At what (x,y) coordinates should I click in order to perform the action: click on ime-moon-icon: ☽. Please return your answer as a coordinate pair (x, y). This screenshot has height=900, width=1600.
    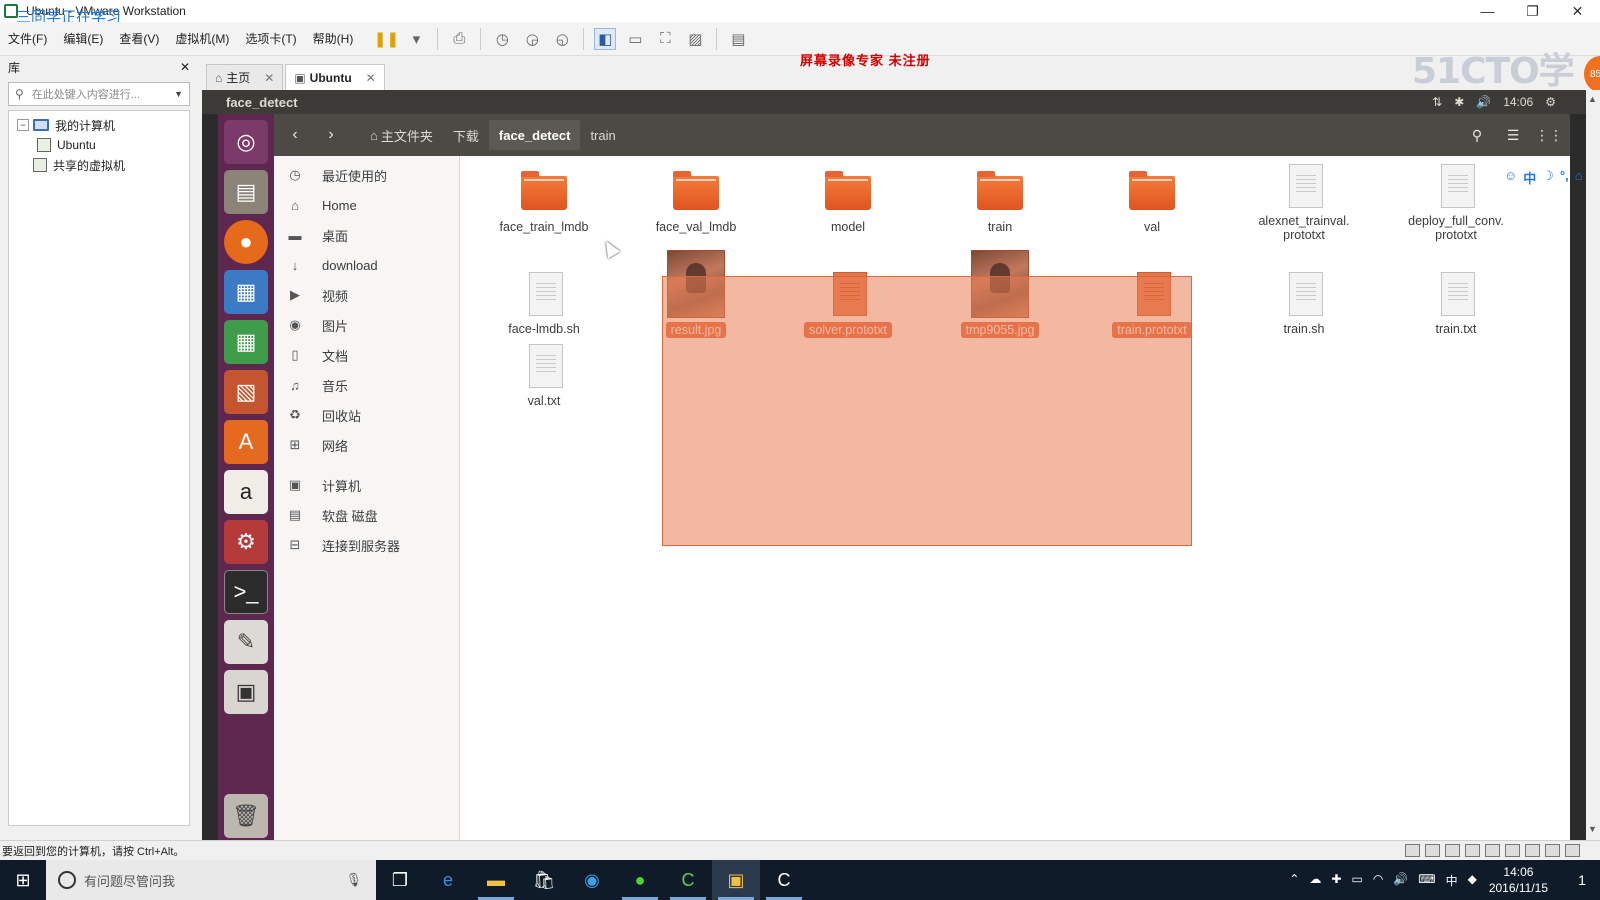
    Looking at the image, I should click on (1548, 177).